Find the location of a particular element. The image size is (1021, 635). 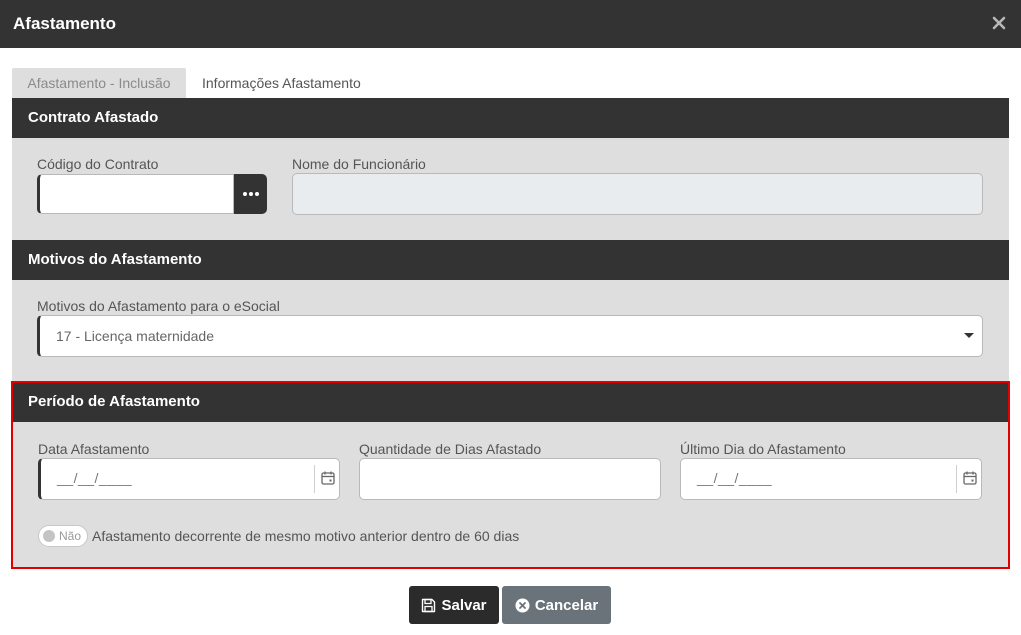

motivos-select: 17 - Licença maternidade is located at coordinates (510, 336).